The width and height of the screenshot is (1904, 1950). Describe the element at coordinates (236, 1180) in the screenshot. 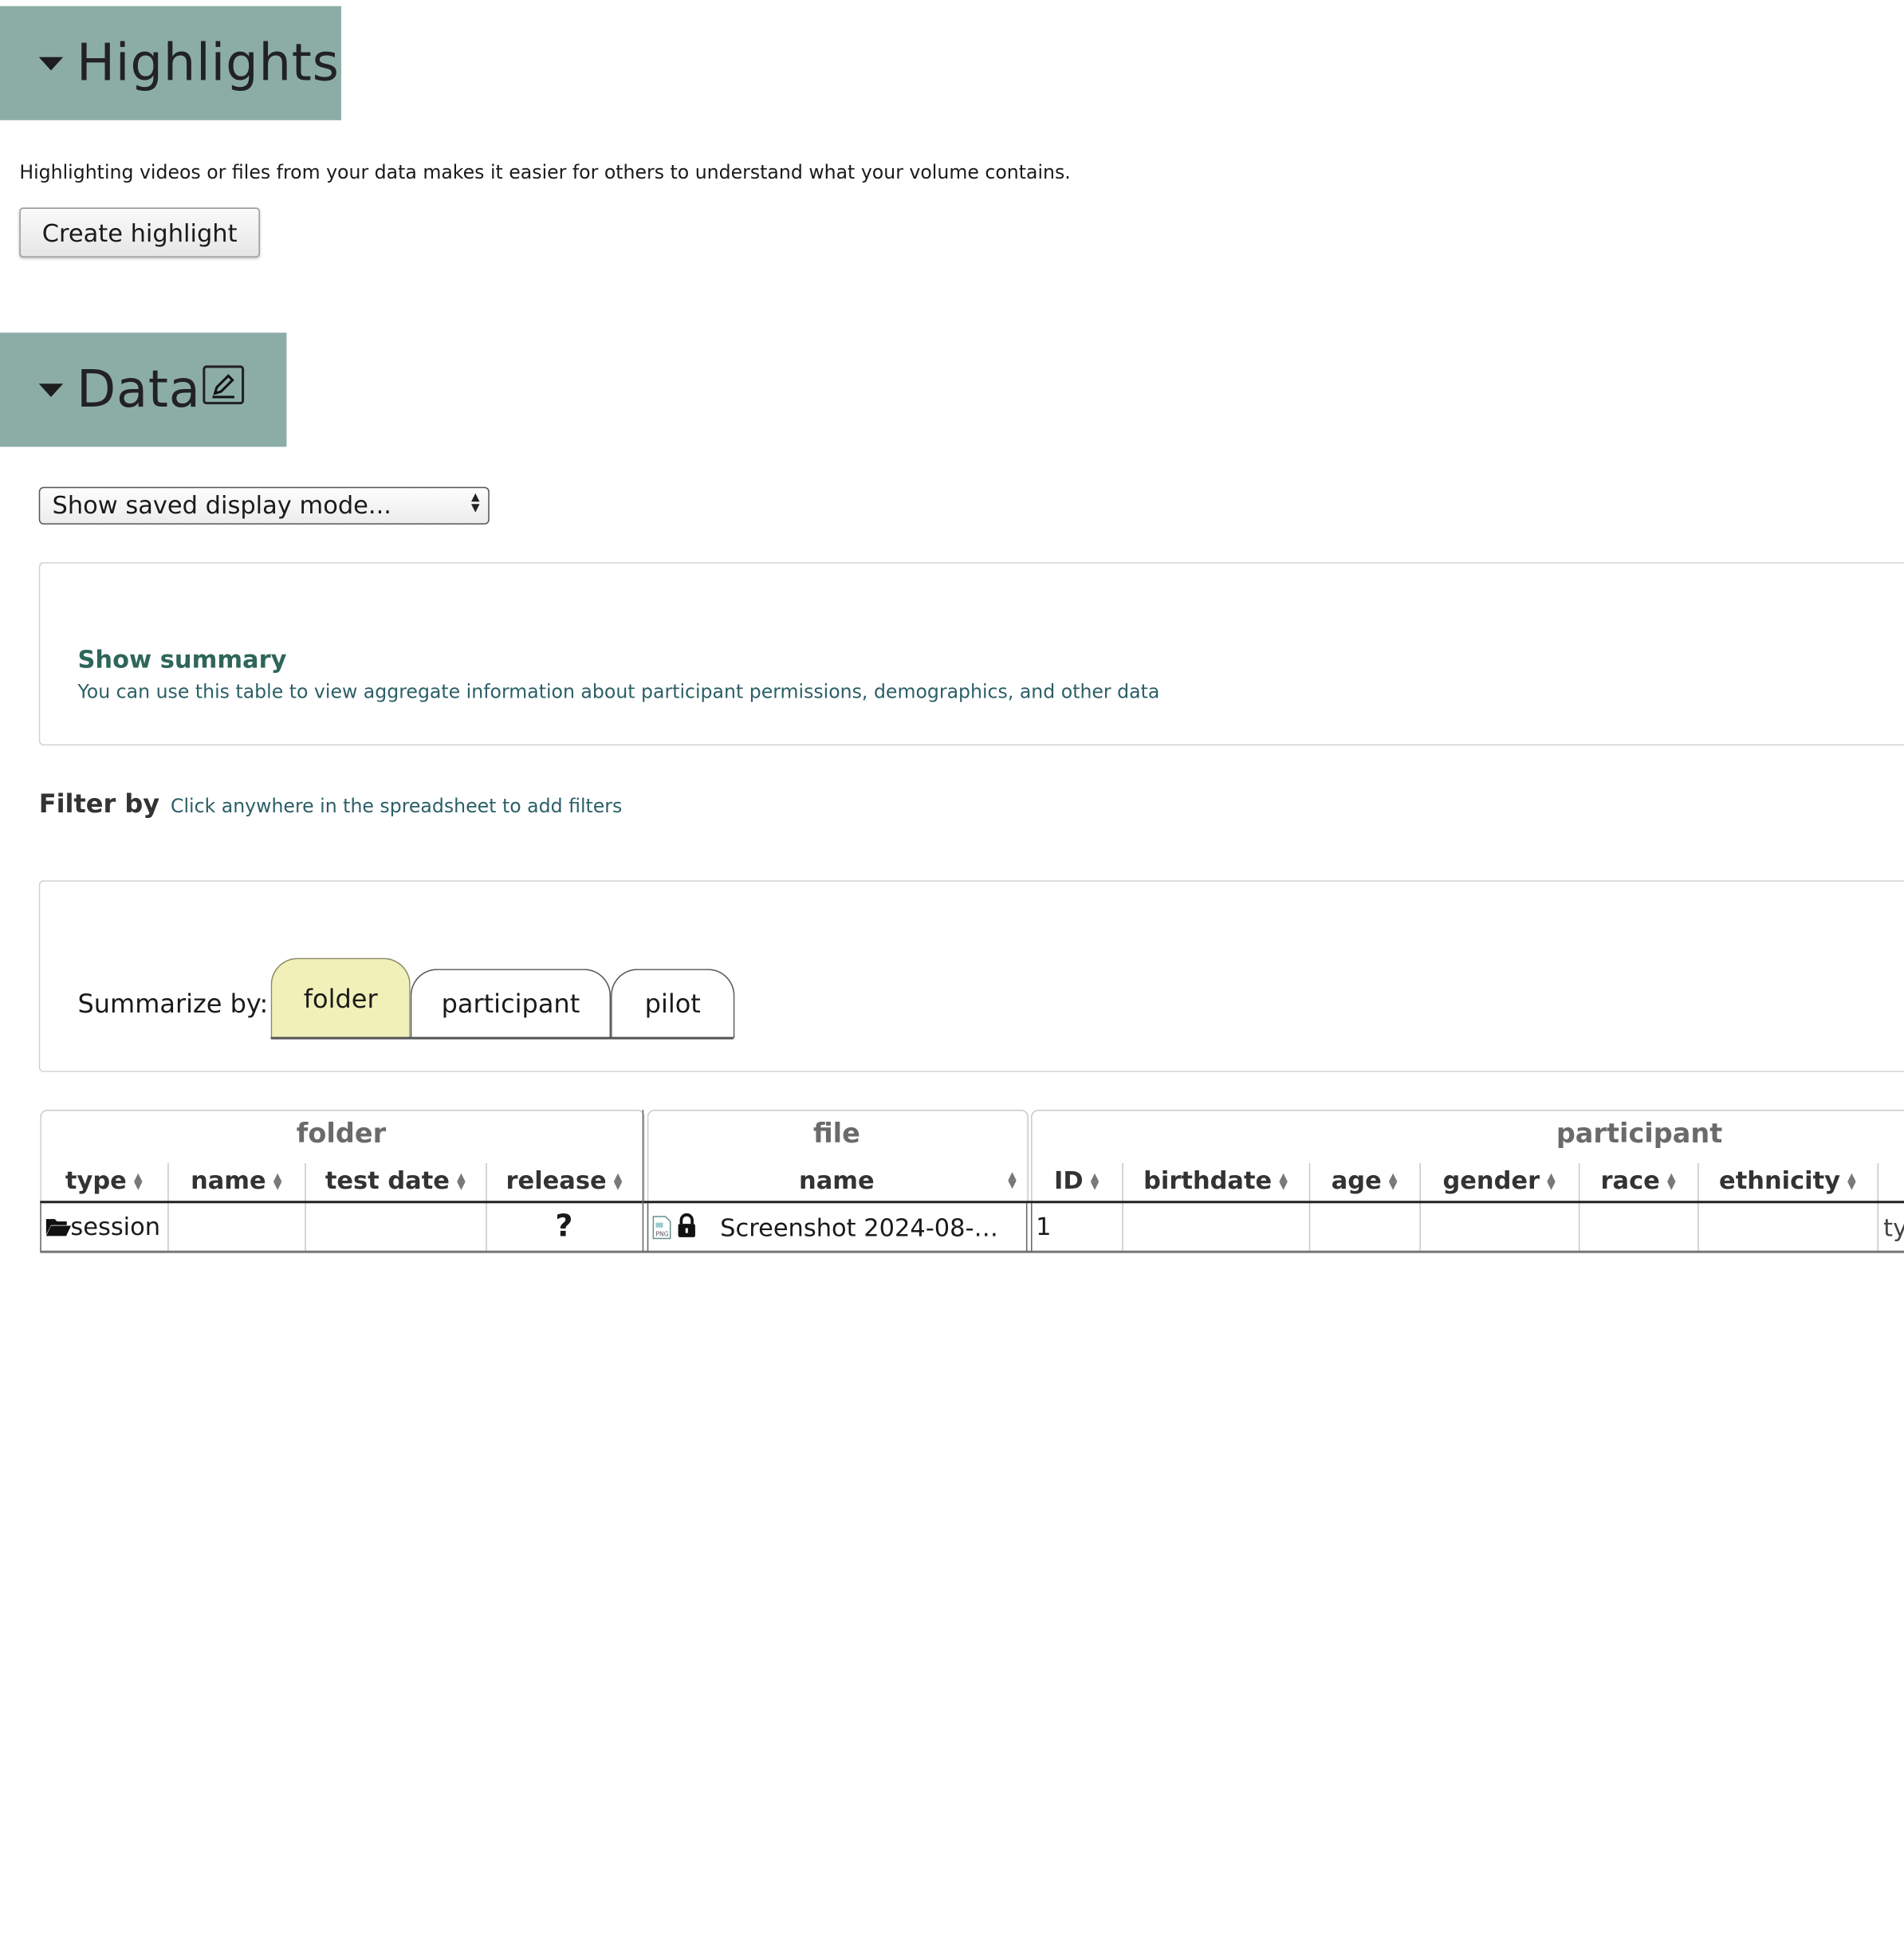

I see `column-header-folder-name: name ▲ ▼` at that location.